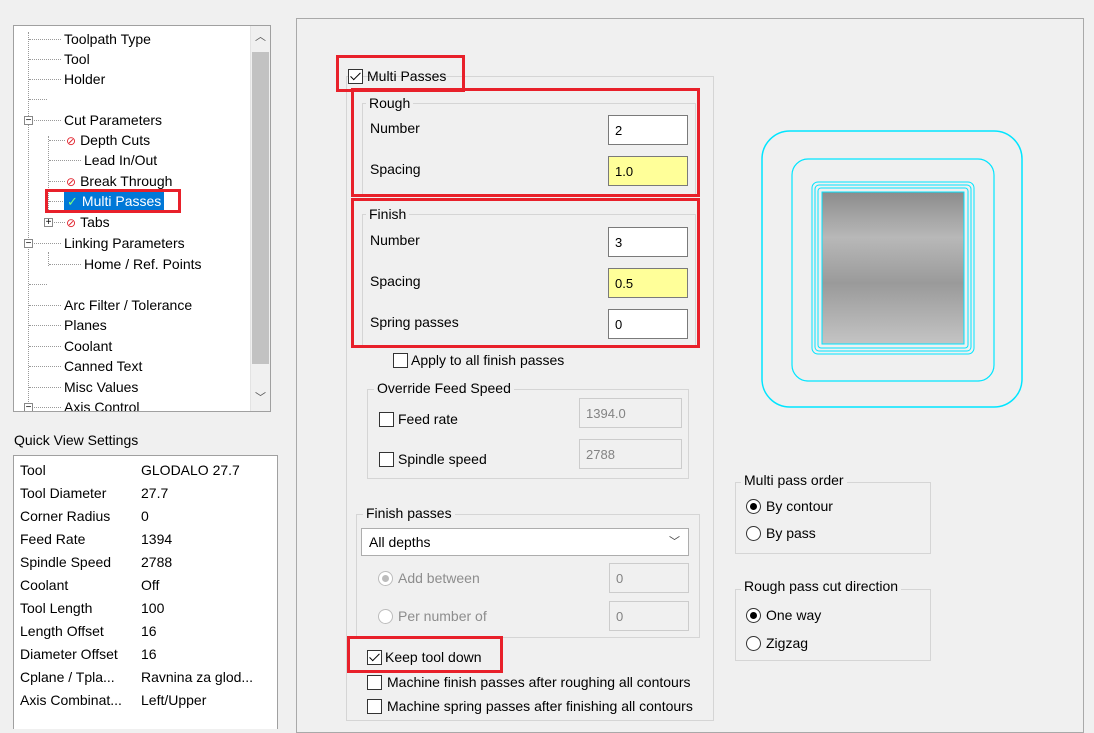 The height and width of the screenshot is (733, 1094). I want to click on by-pass-label: By pass, so click(791, 533).